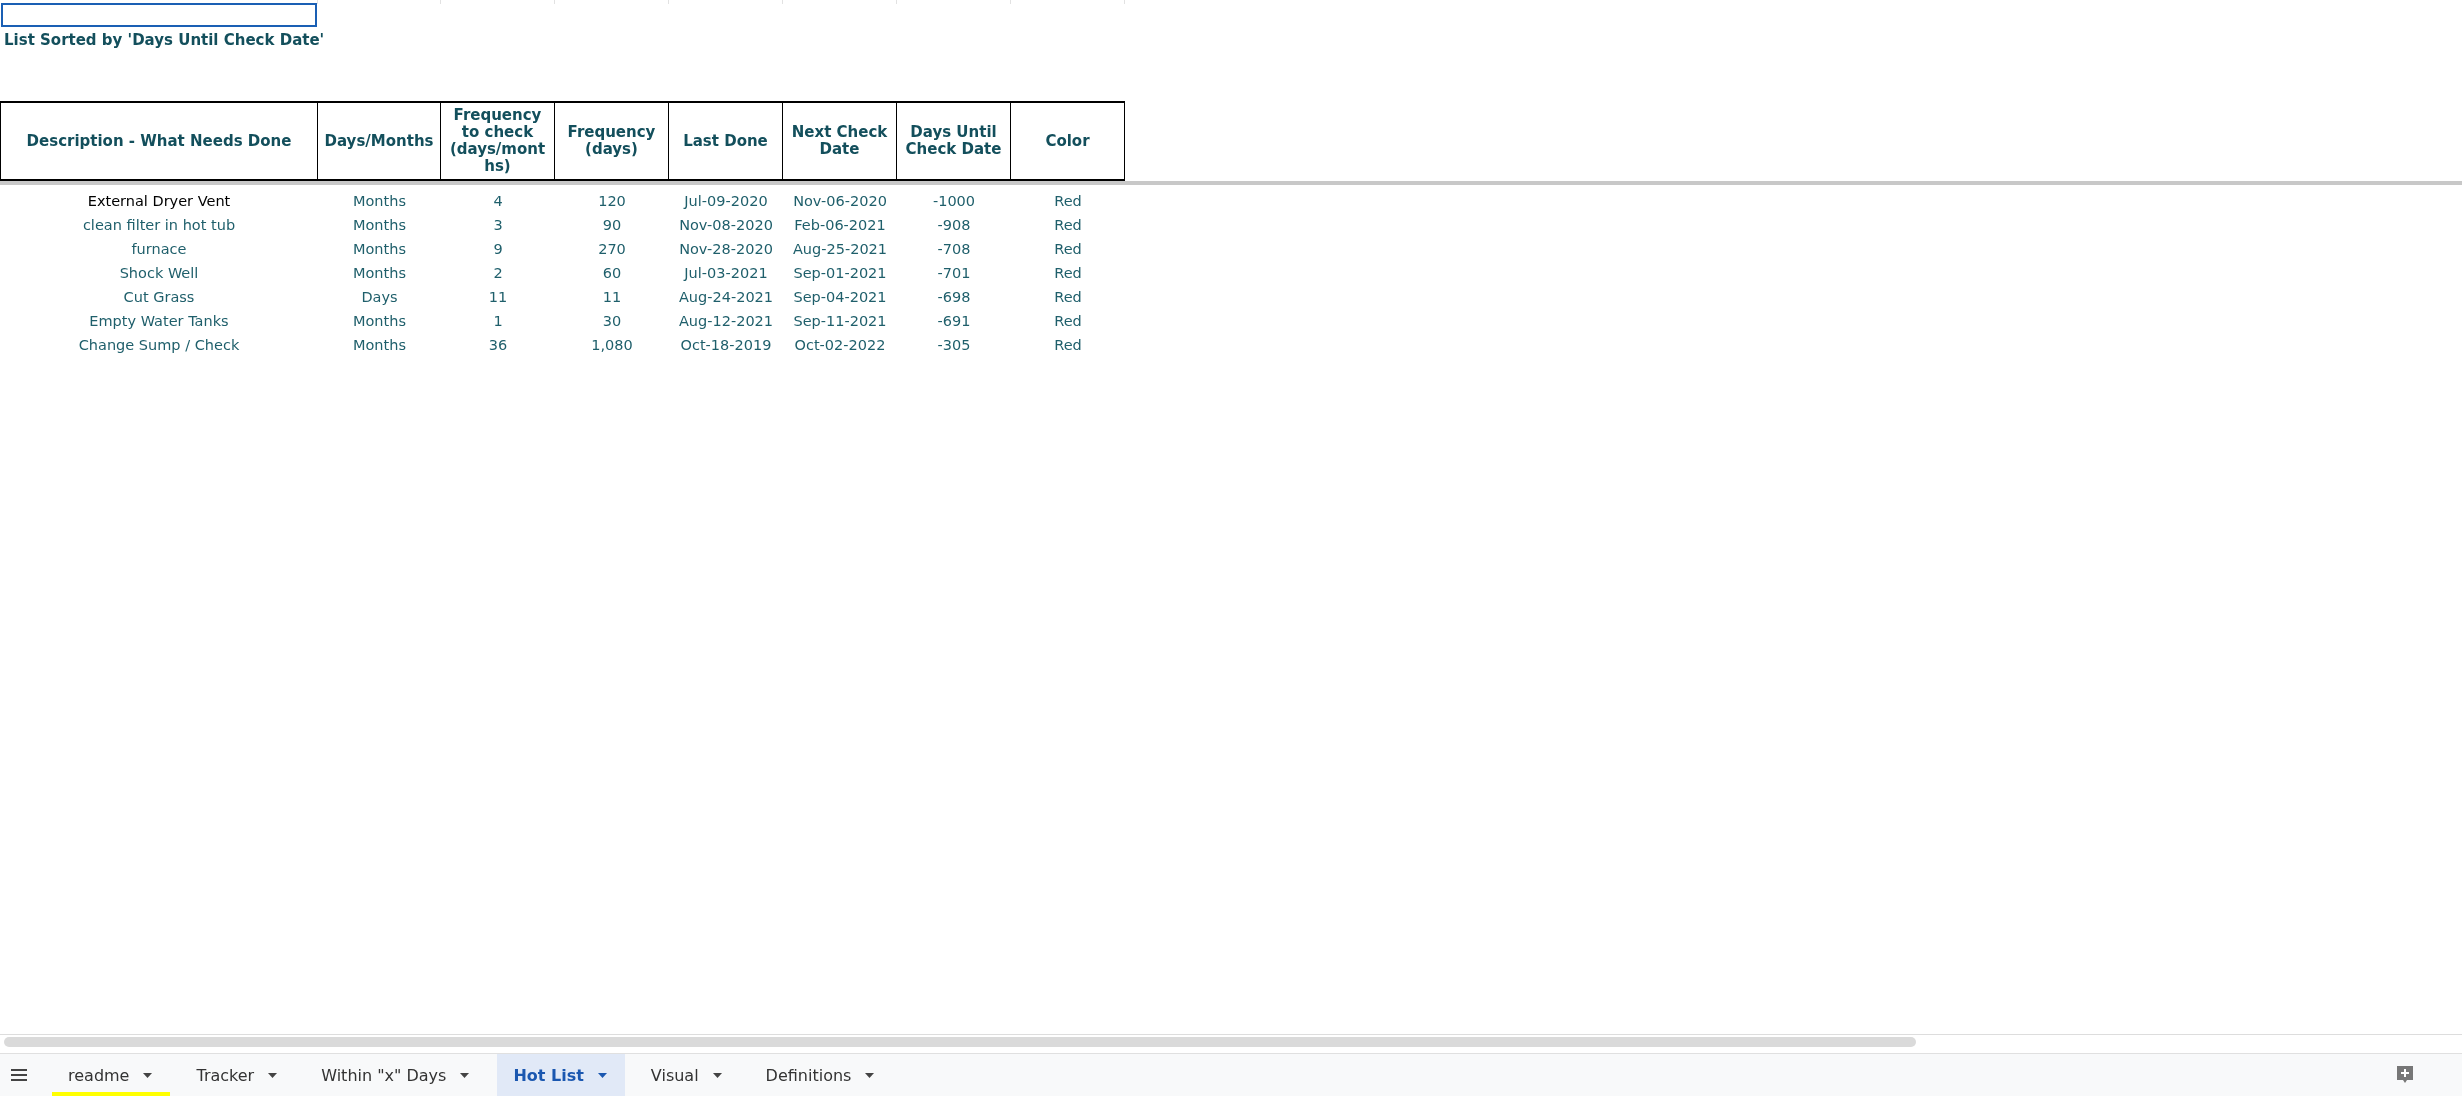  What do you see at coordinates (726, 297) in the screenshot?
I see `table-cell-text: Aug-24-2021` at bounding box center [726, 297].